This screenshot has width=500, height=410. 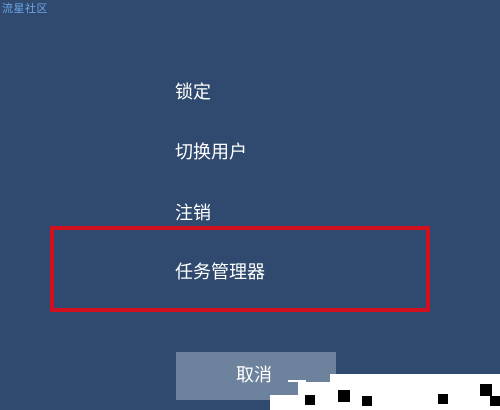 I want to click on menu-item-sign-out: 注销, so click(x=193, y=212).